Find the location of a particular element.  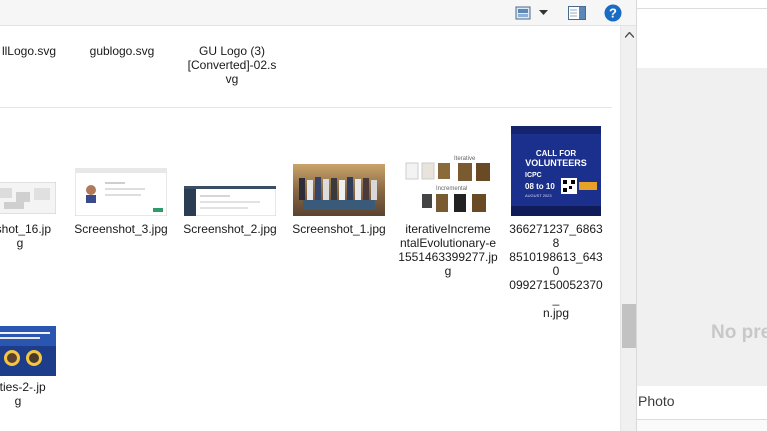

file-name: nshot_16.jp g is located at coordinates (26, 236).